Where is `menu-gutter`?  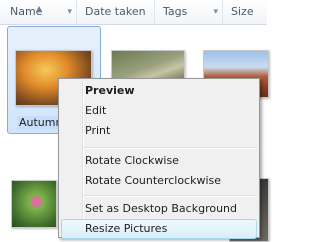 menu-gutter is located at coordinates (83, 158).